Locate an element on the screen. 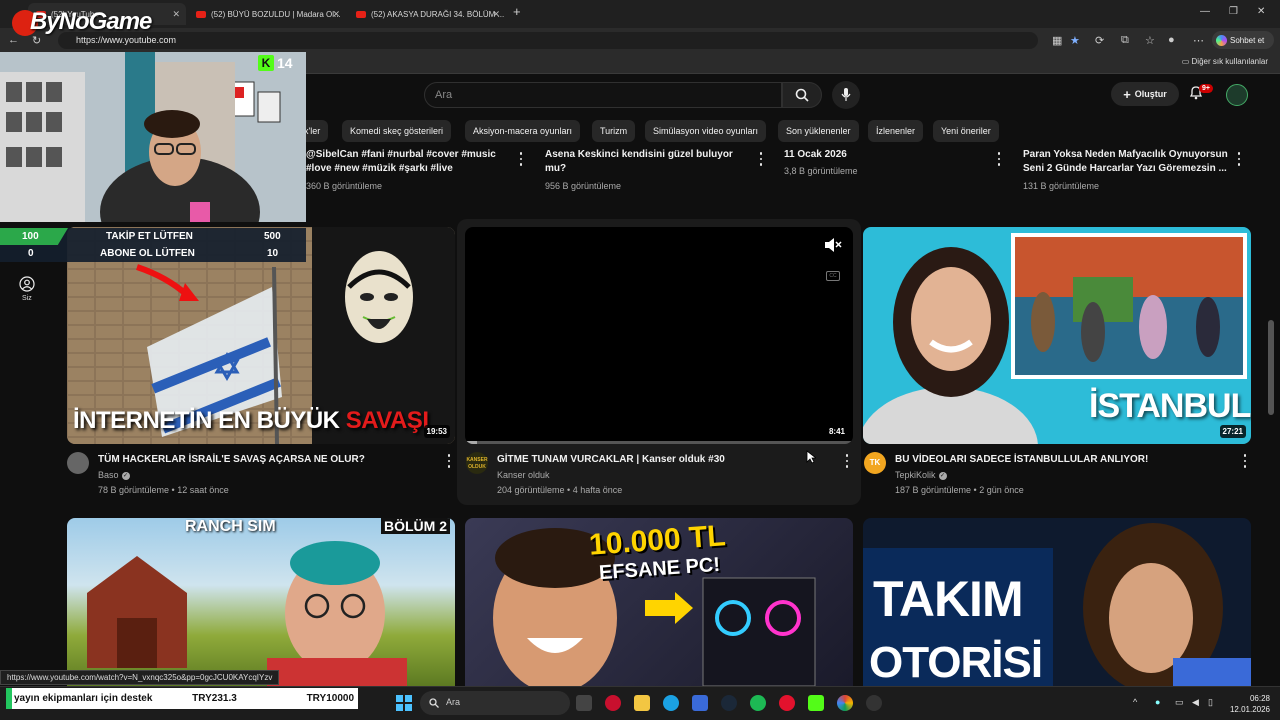 The image size is (1280, 720). file-explorer-icon is located at coordinates (642, 703).